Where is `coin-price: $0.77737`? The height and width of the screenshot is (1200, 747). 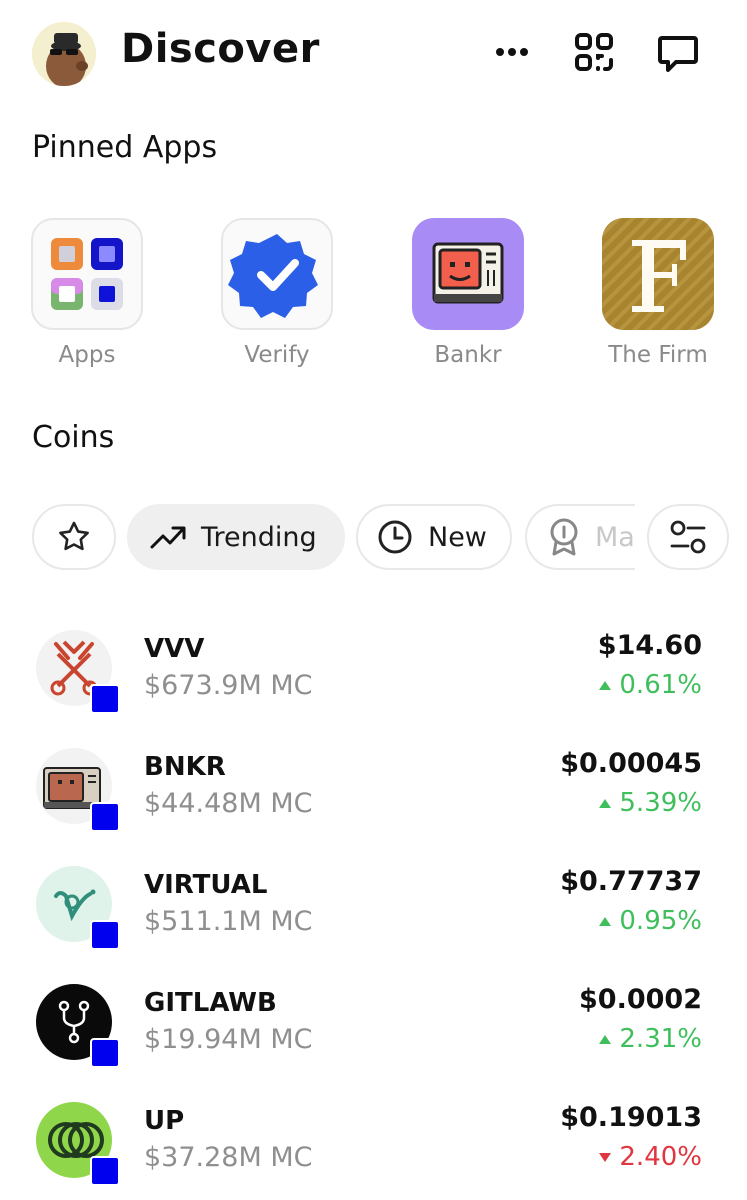 coin-price: $0.77737 is located at coordinates (631, 881).